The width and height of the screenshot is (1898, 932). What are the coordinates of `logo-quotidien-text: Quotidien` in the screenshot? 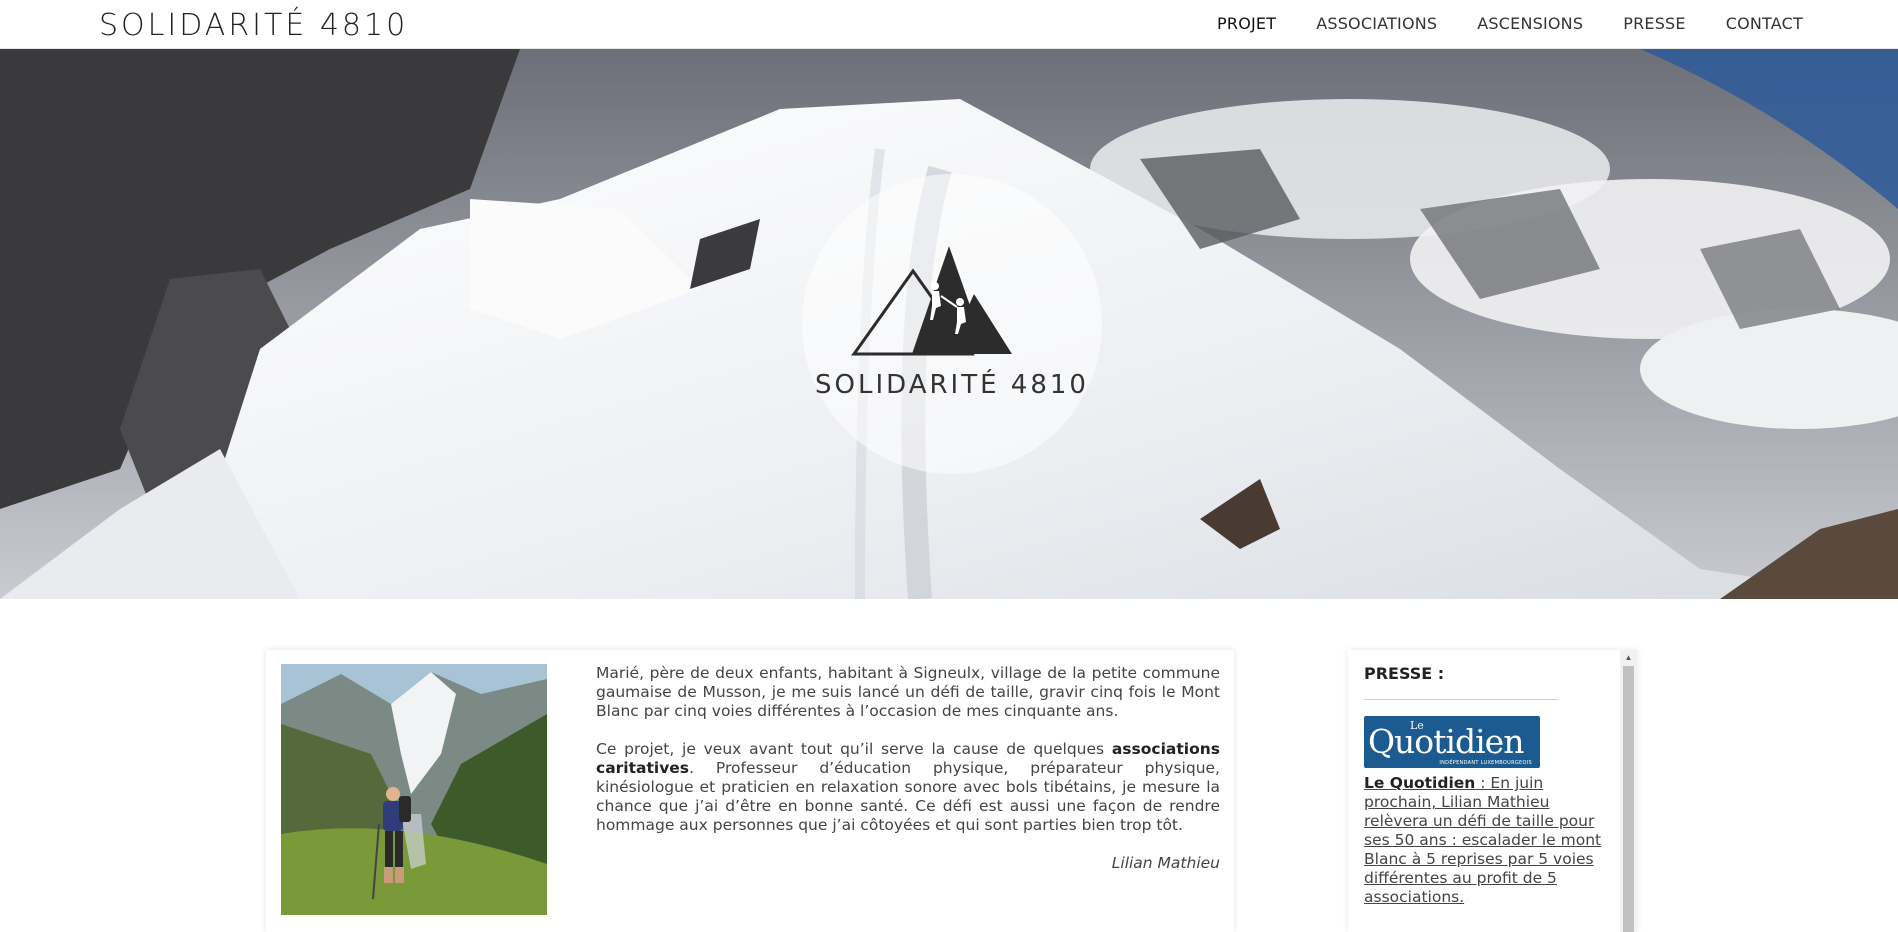 It's located at (1446, 741).